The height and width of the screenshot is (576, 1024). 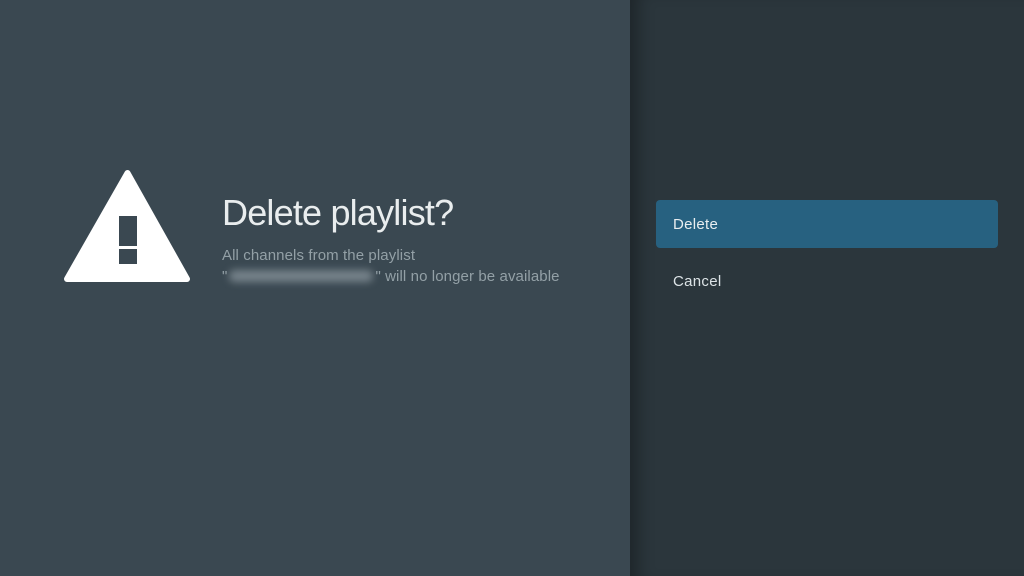 I want to click on cancel-button: Cancel, so click(x=827, y=281).